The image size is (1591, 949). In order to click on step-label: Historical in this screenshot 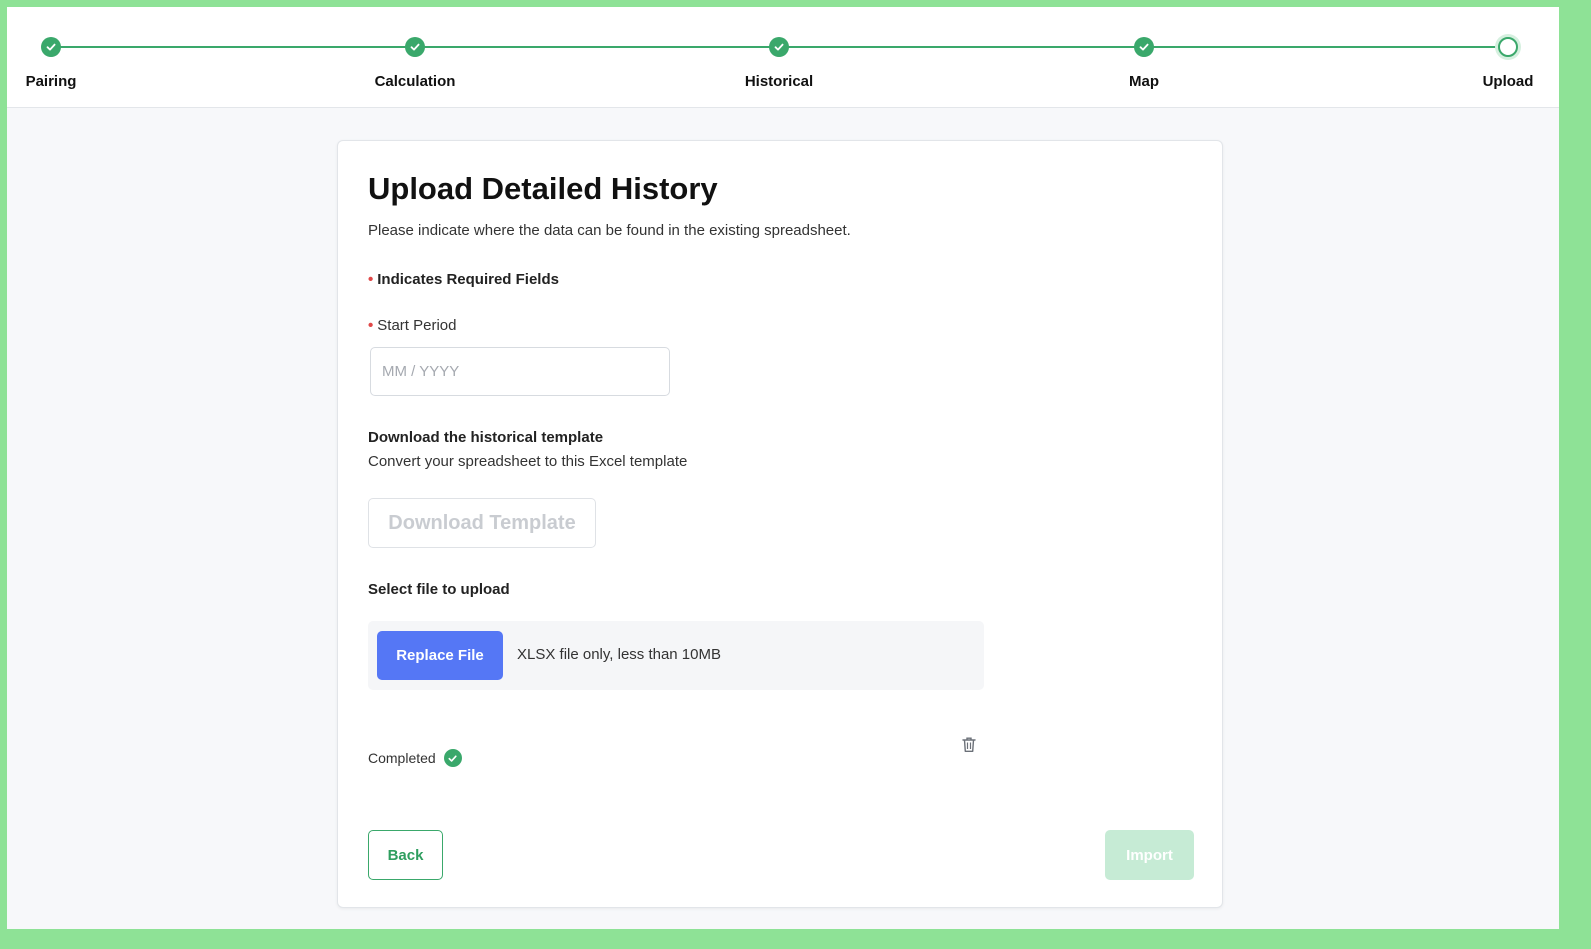, I will do `click(779, 81)`.